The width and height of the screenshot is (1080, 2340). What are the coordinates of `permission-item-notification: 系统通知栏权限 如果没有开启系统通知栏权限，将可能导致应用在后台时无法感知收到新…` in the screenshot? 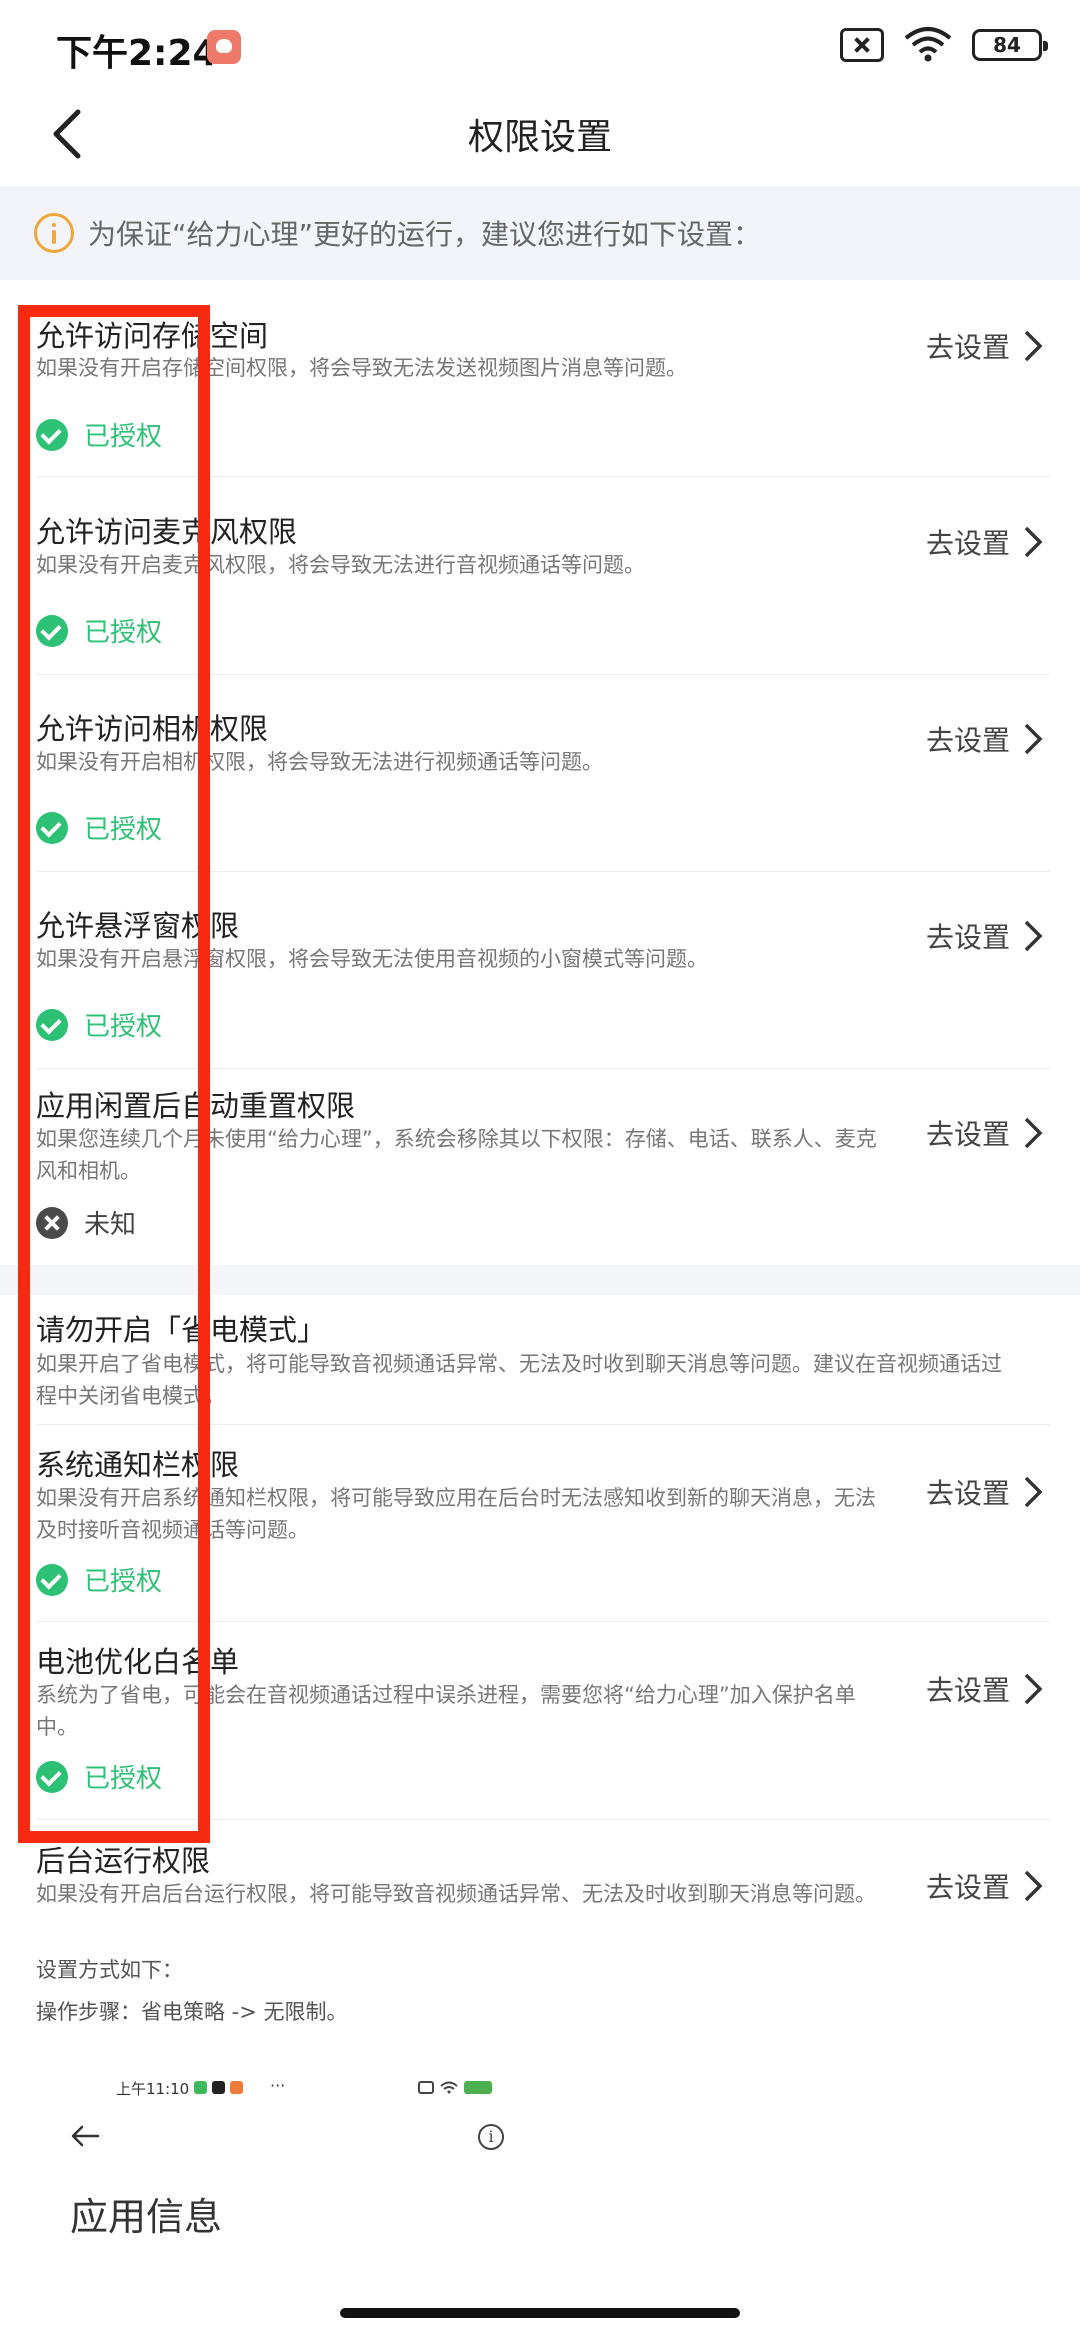 It's located at (540, 1523).